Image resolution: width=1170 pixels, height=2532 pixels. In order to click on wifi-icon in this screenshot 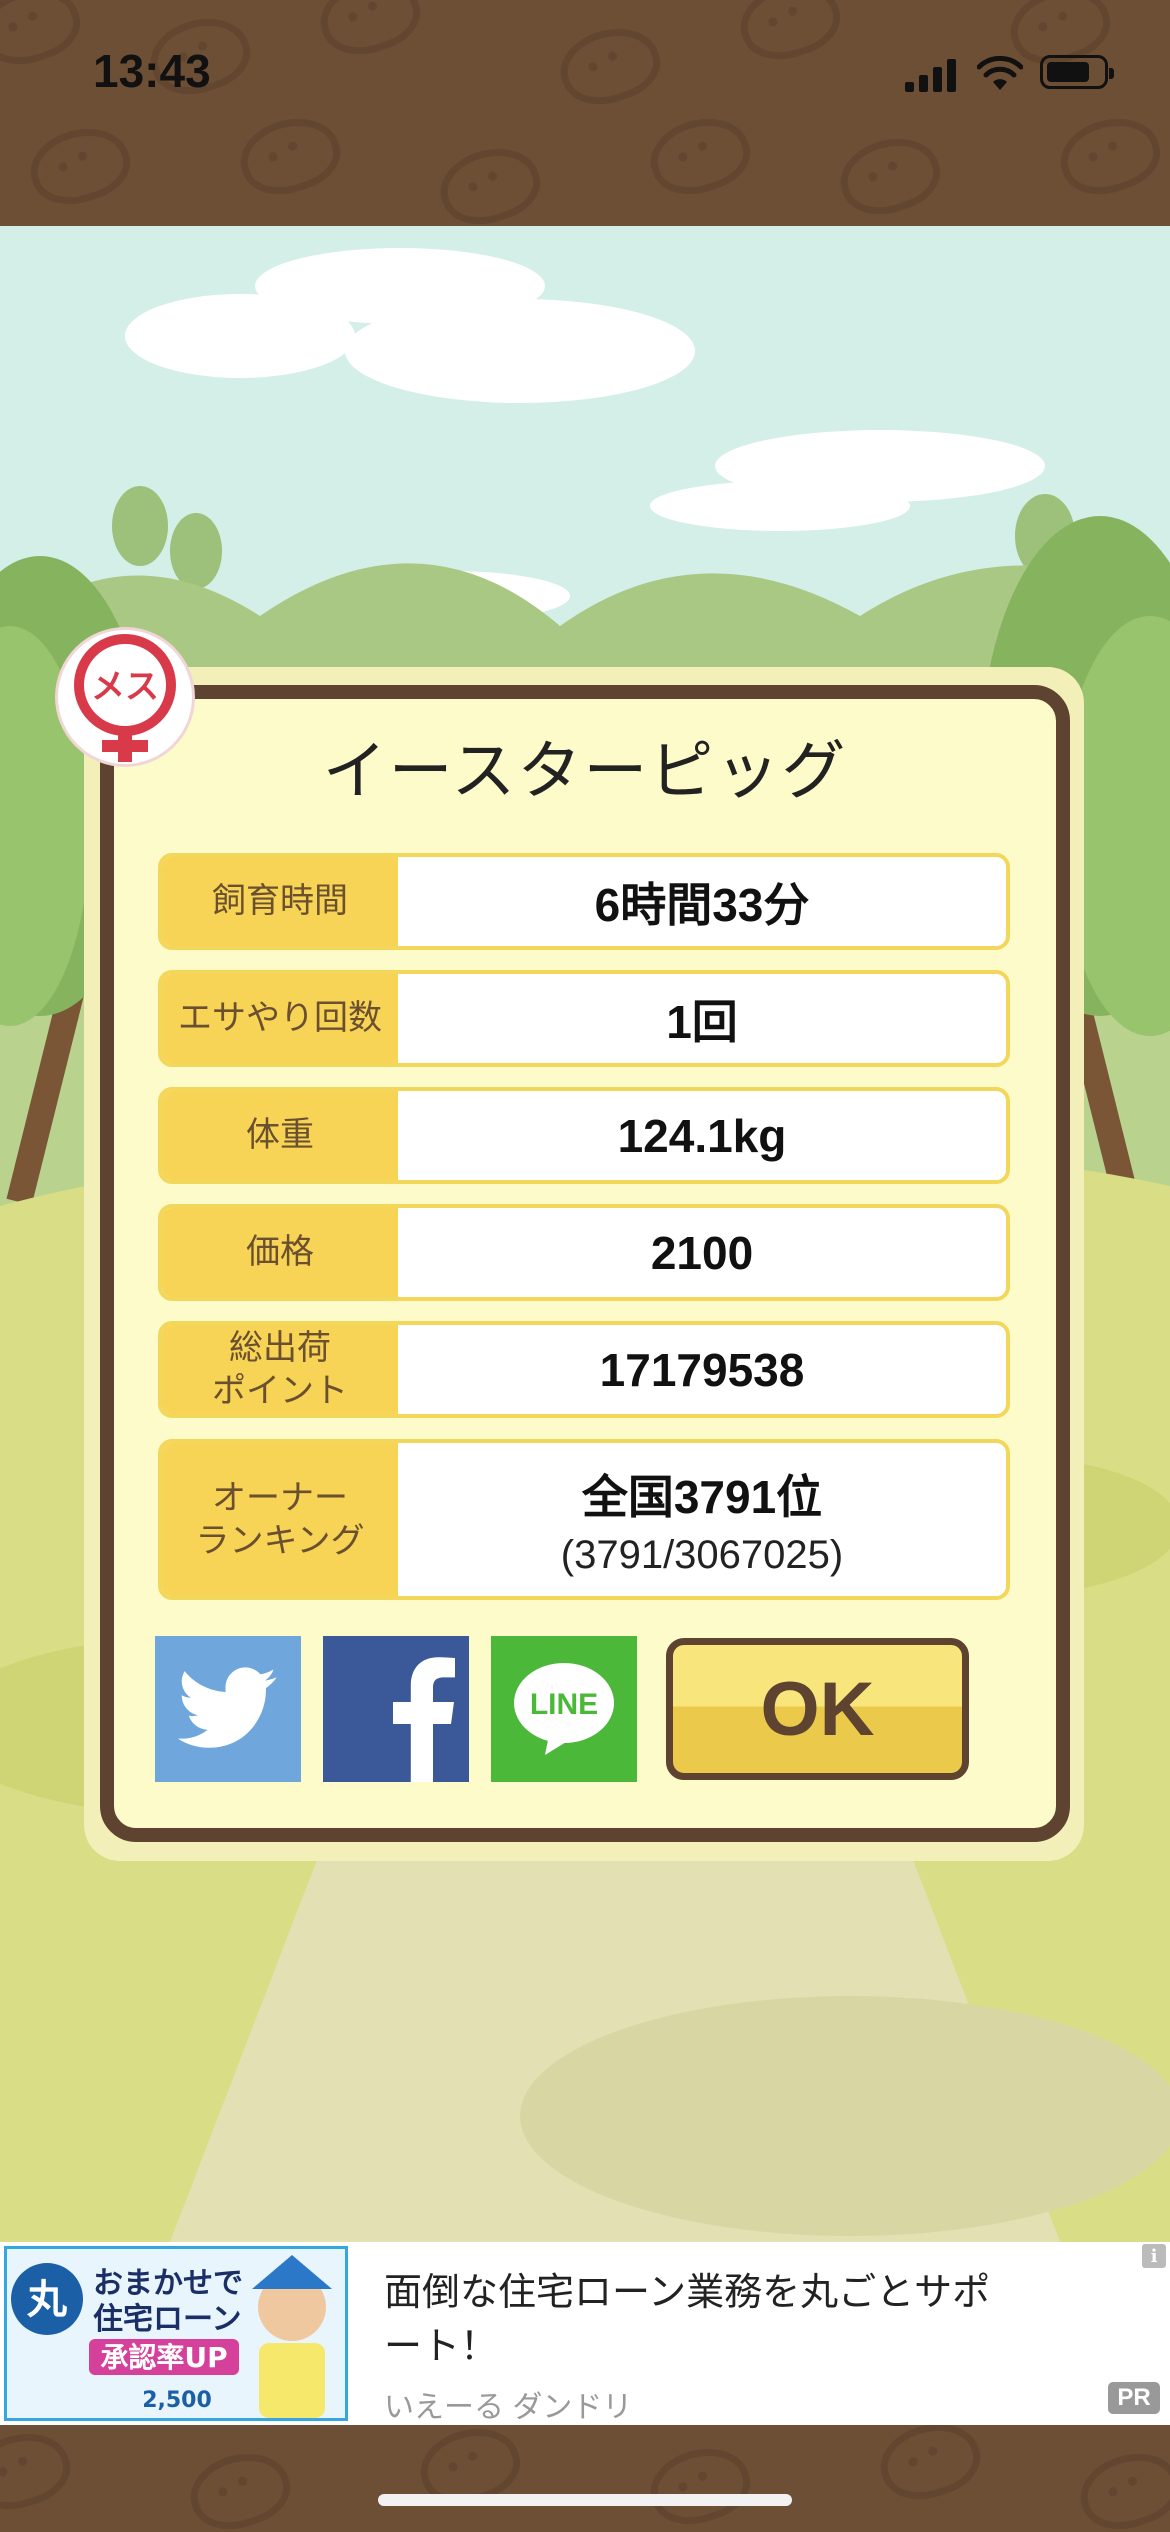, I will do `click(1000, 73)`.